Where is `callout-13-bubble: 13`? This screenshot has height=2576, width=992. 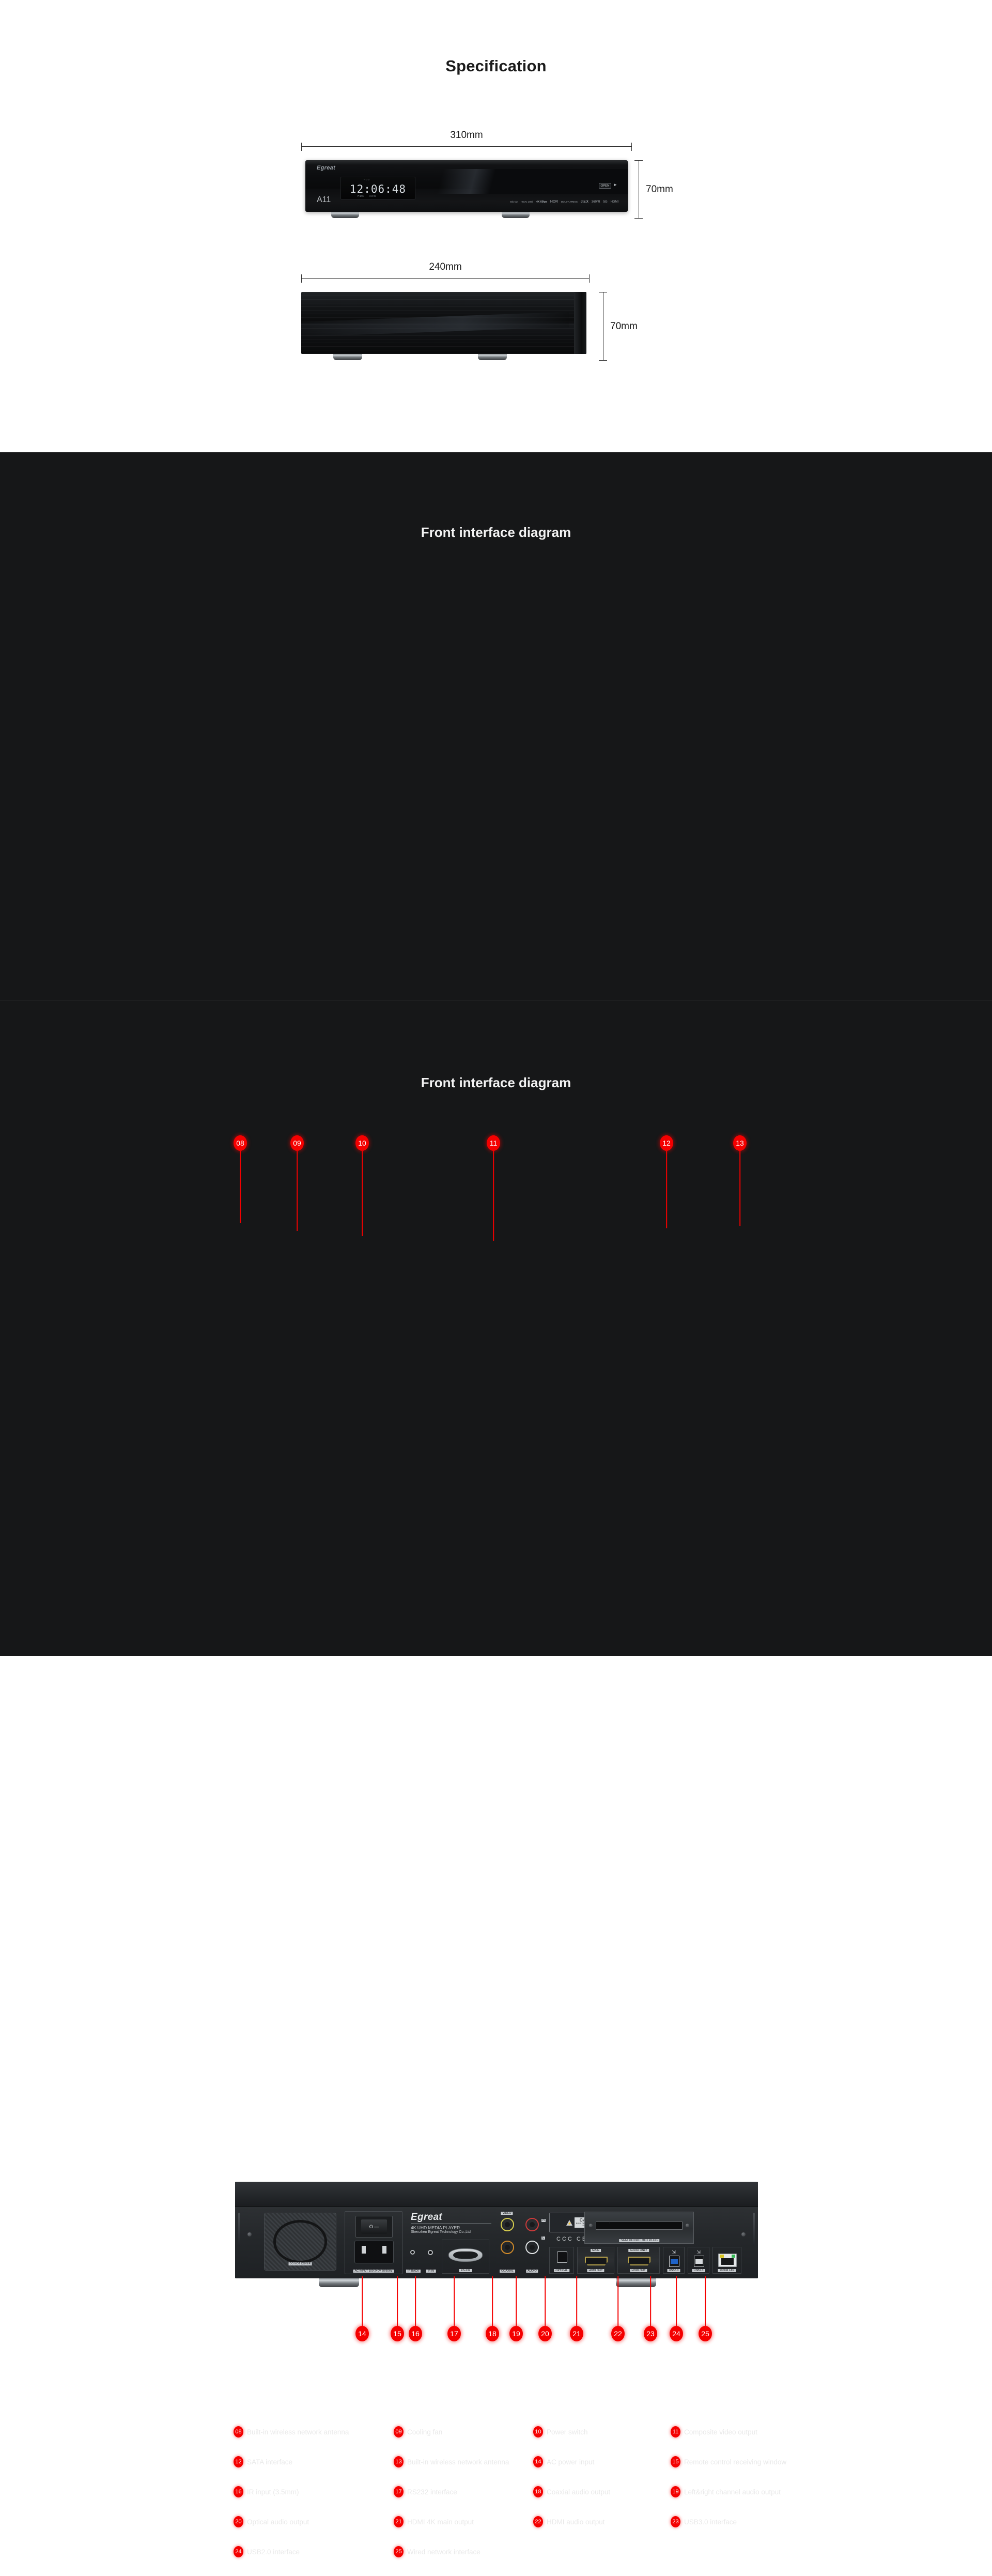 callout-13-bubble: 13 is located at coordinates (740, 1143).